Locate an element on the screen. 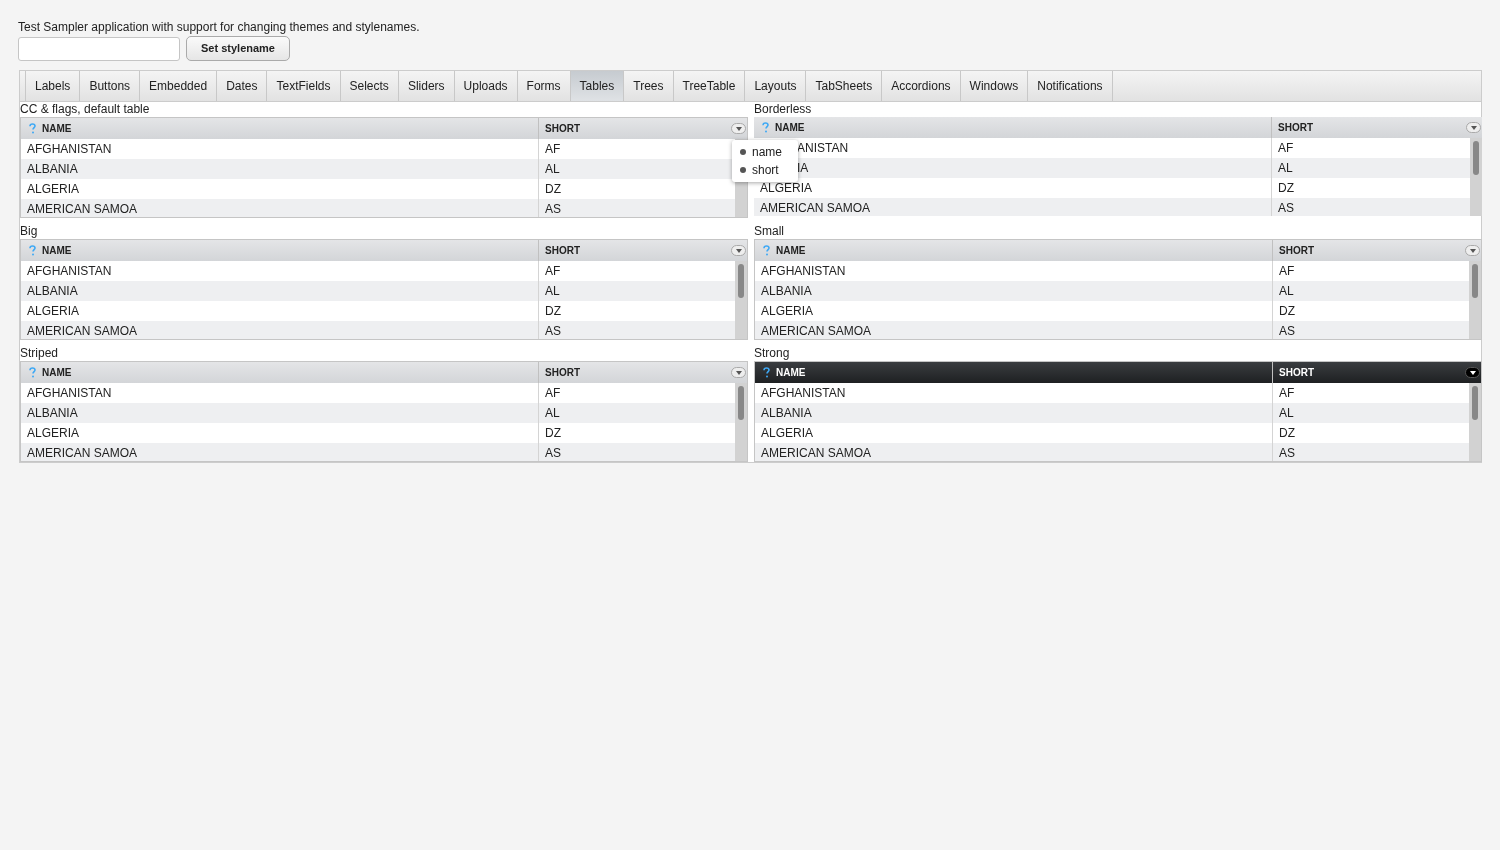  set-stylename-button: Set stylename is located at coordinates (238, 48).